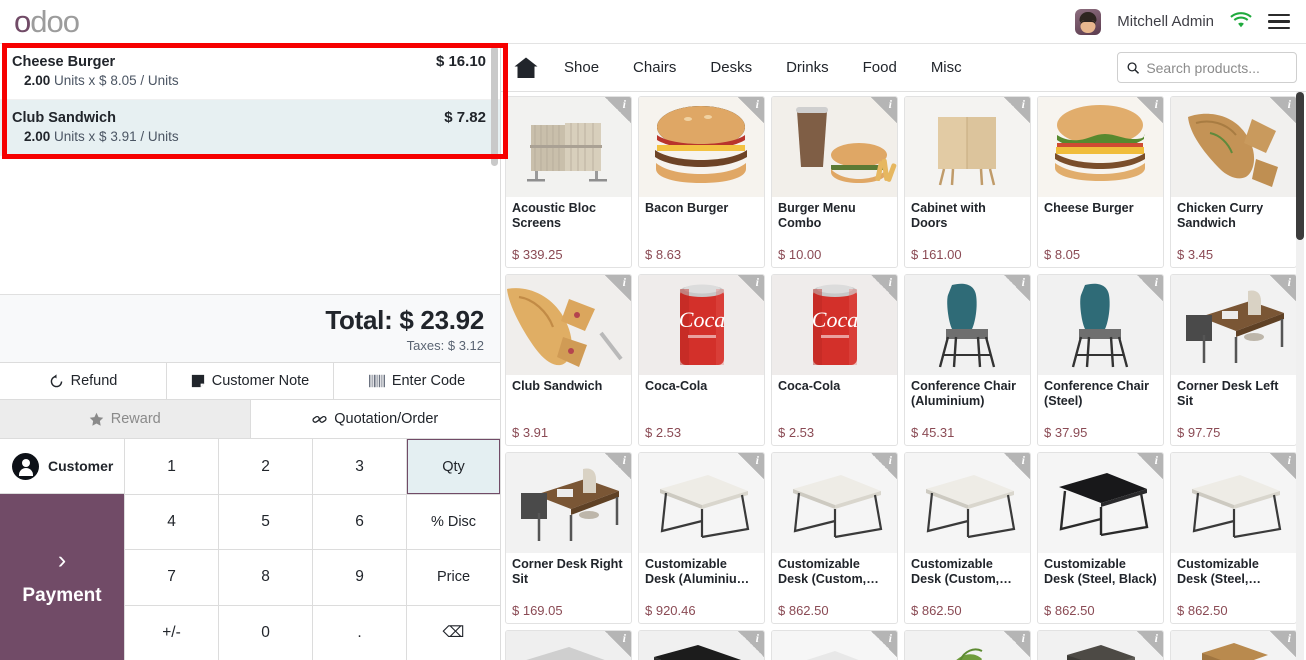 This screenshot has width=1306, height=660. I want to click on star-icon, so click(96, 419).